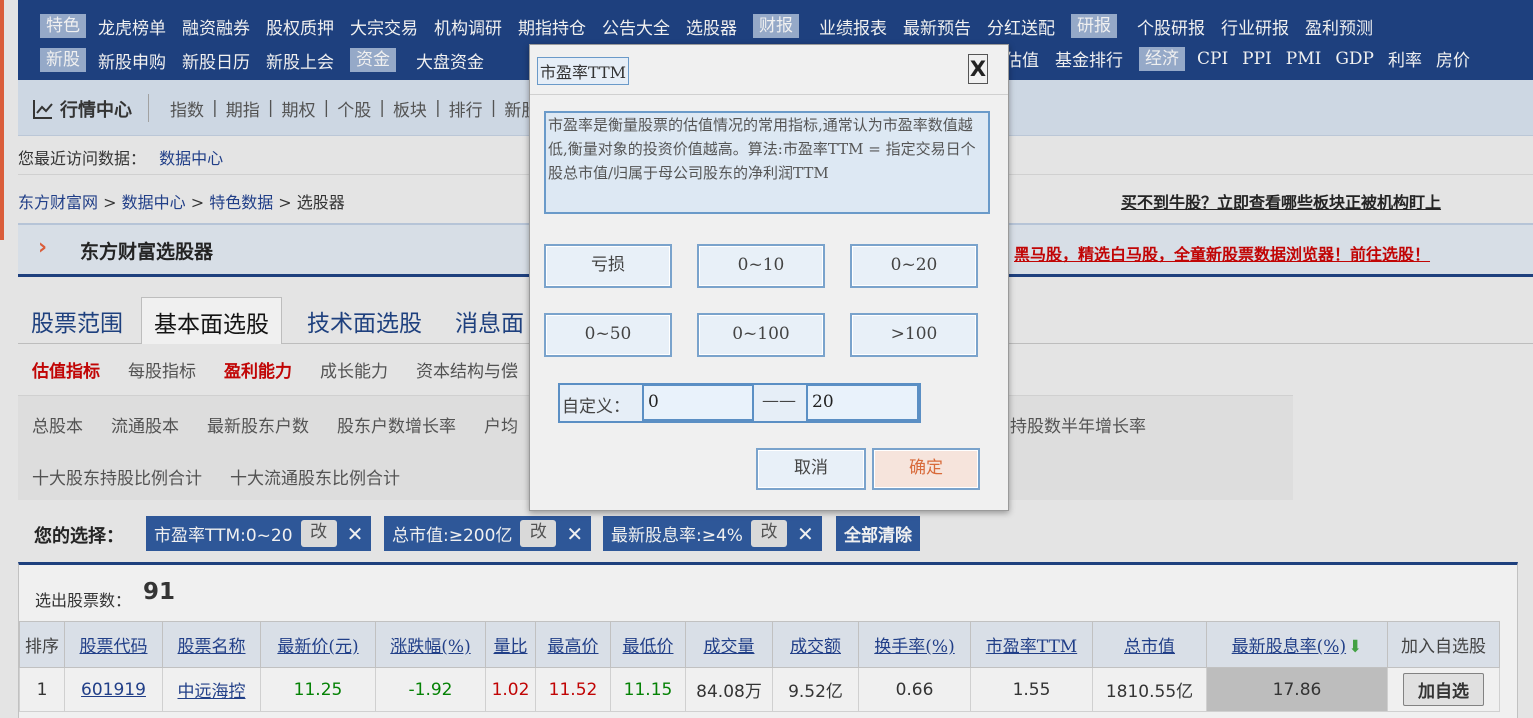  What do you see at coordinates (862, 402) in the screenshot?
I see `custom-max-input: 20` at bounding box center [862, 402].